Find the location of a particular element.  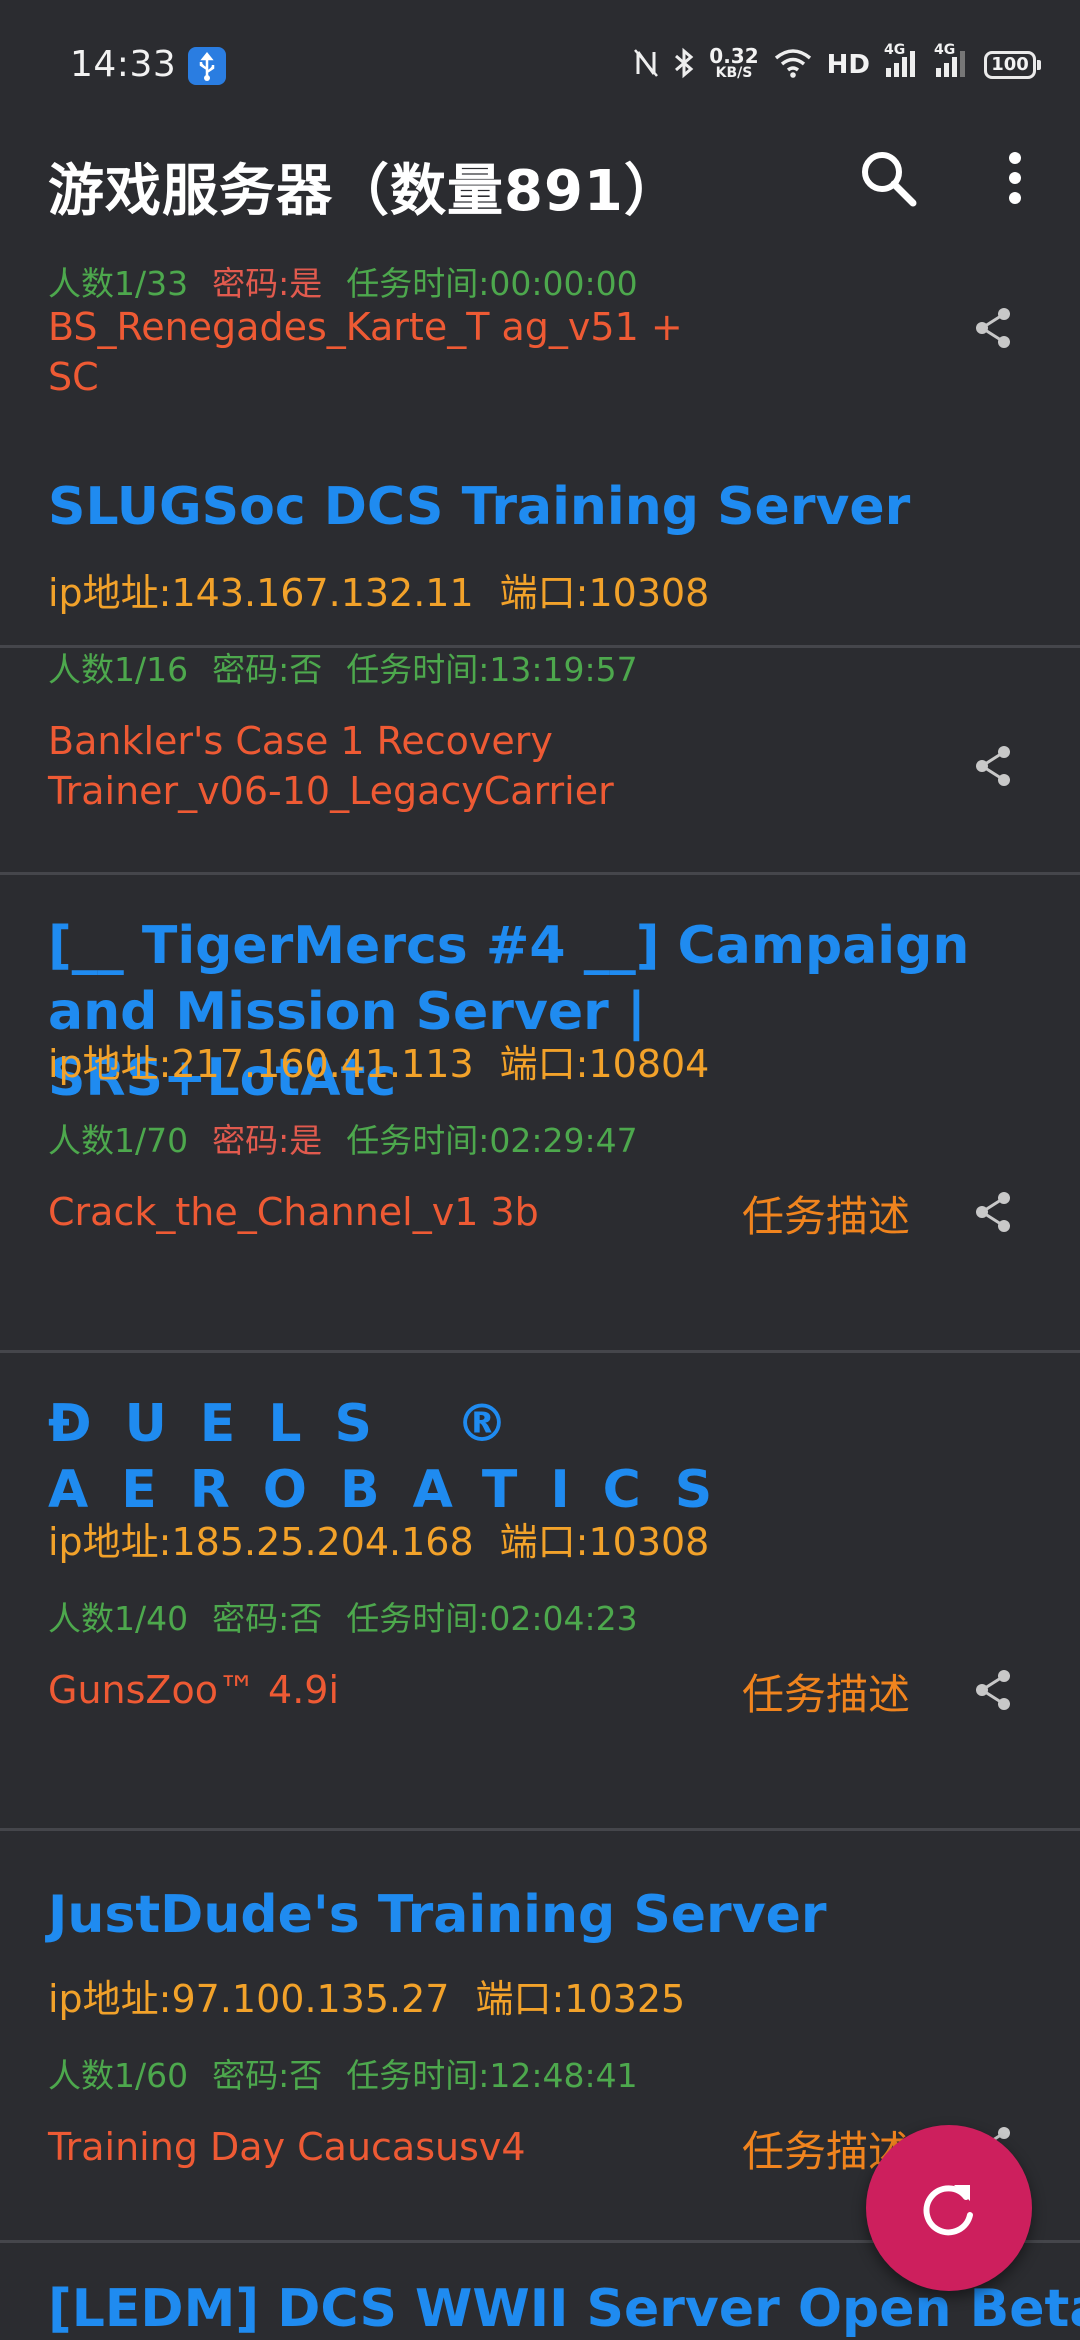

server-title: SLUGSoc DCS Training Server is located at coordinates (479, 507).